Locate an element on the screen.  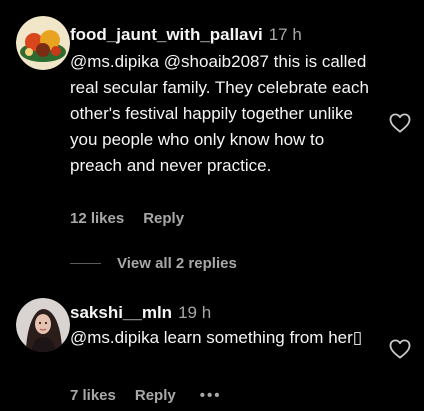
likes-count: 7 likes is located at coordinates (93, 396).